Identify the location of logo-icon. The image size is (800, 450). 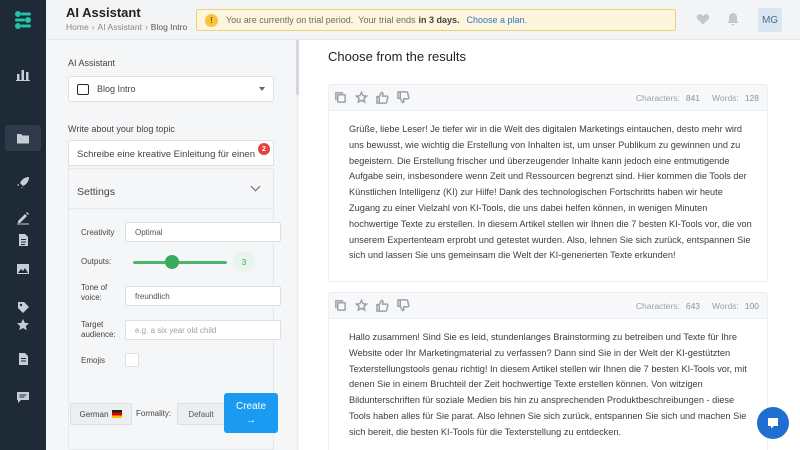
(23, 20).